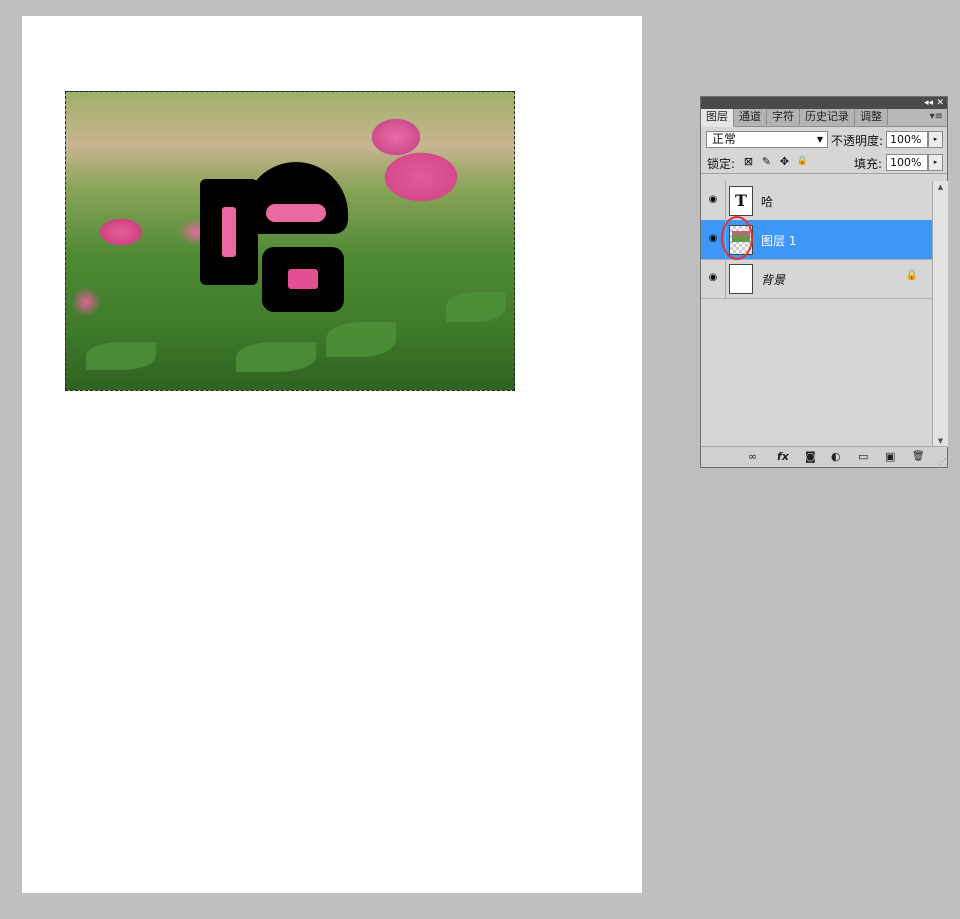 The image size is (960, 919). I want to click on layer-list: ◉ T 哈 ◉ 图层 1 ◉ 背景 🔒, so click(816, 314).